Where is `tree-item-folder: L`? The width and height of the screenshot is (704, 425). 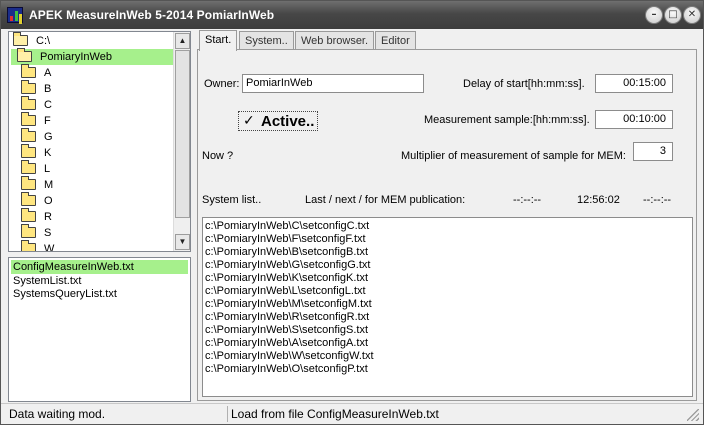
tree-item-folder: L is located at coordinates (36, 168).